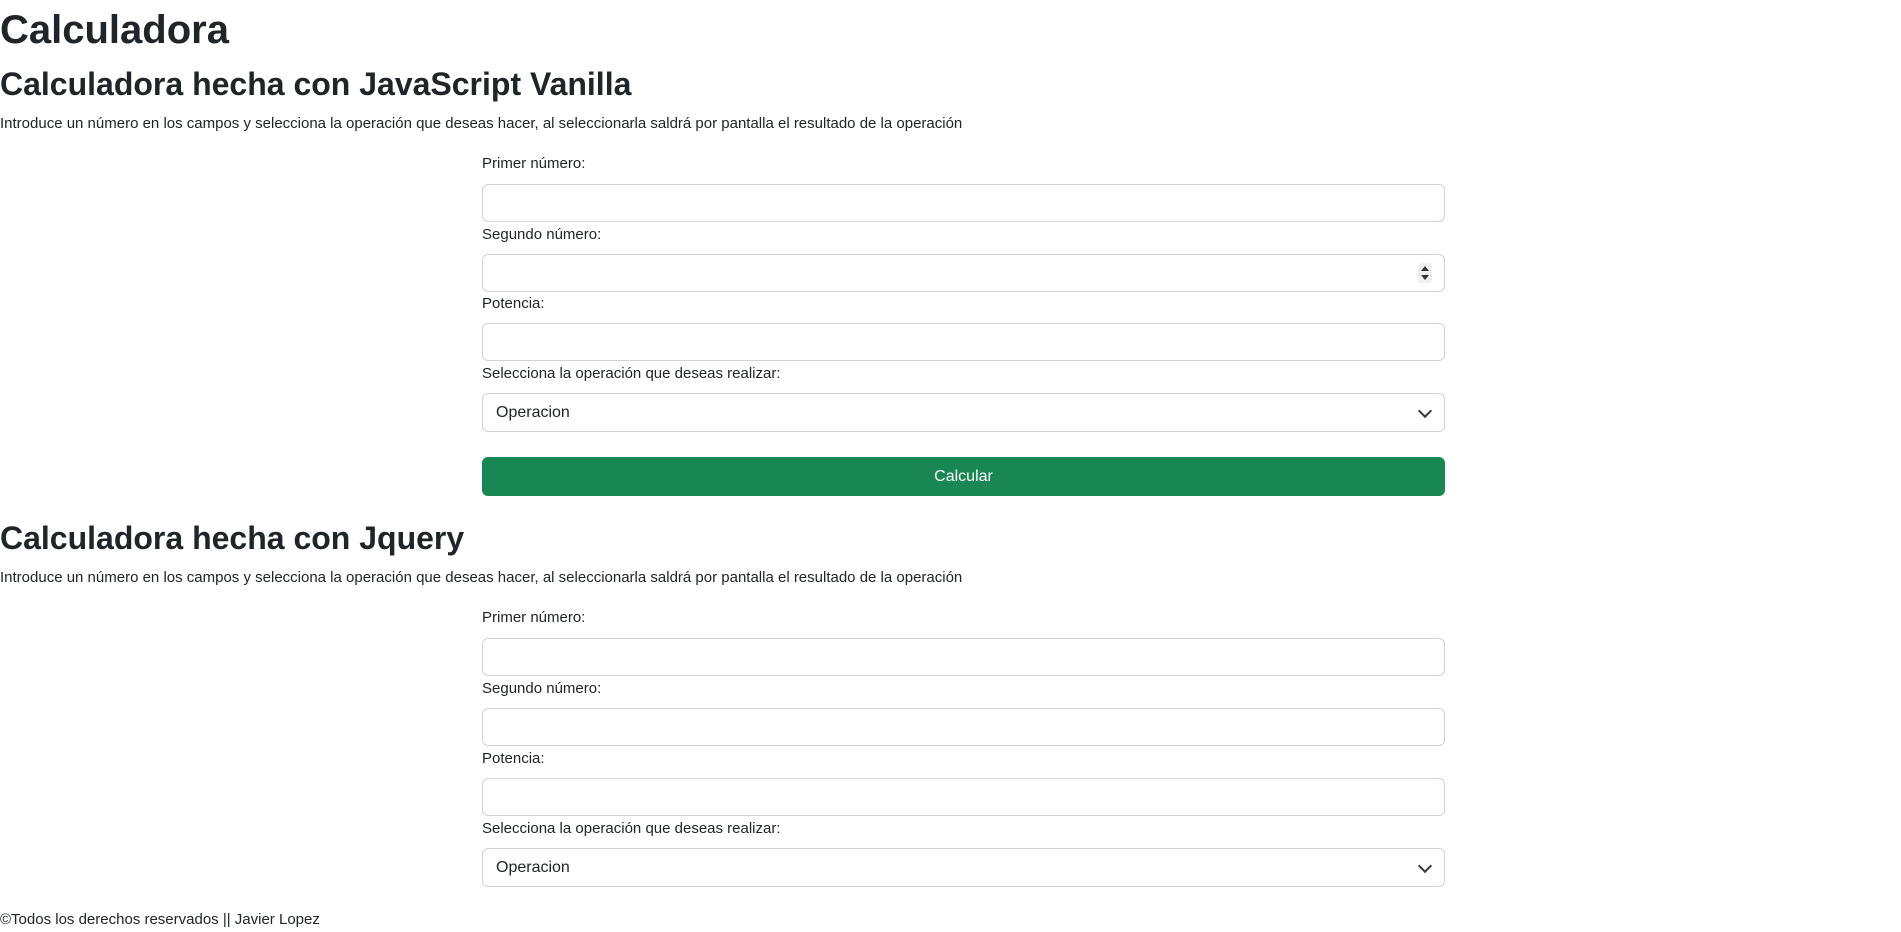 This screenshot has height=932, width=1901. What do you see at coordinates (114, 30) in the screenshot?
I see `page-title: Calculadora` at bounding box center [114, 30].